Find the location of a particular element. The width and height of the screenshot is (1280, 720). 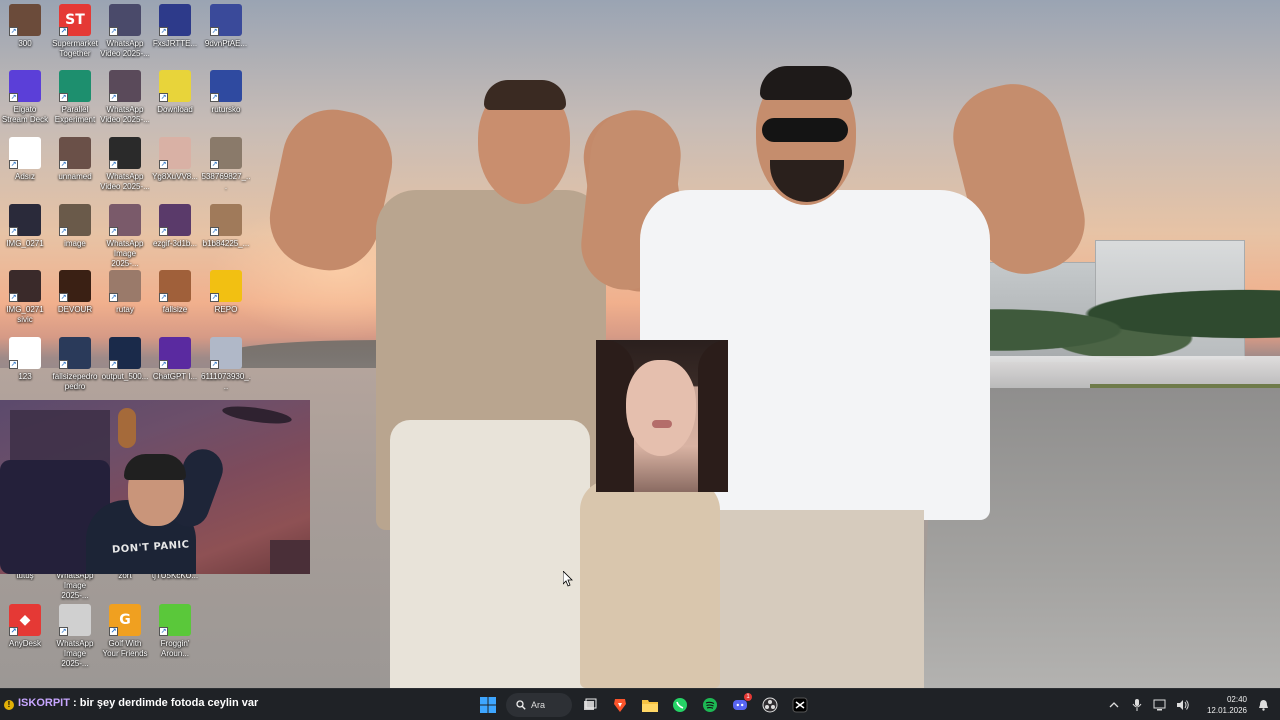

desktop-icon: ↗ unnamed is located at coordinates (75, 159).